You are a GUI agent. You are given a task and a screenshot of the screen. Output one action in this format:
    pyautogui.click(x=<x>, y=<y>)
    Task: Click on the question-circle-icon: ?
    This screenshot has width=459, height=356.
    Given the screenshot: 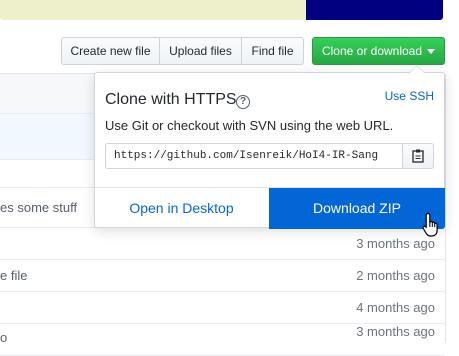 What is the action you would take?
    pyautogui.click(x=243, y=102)
    